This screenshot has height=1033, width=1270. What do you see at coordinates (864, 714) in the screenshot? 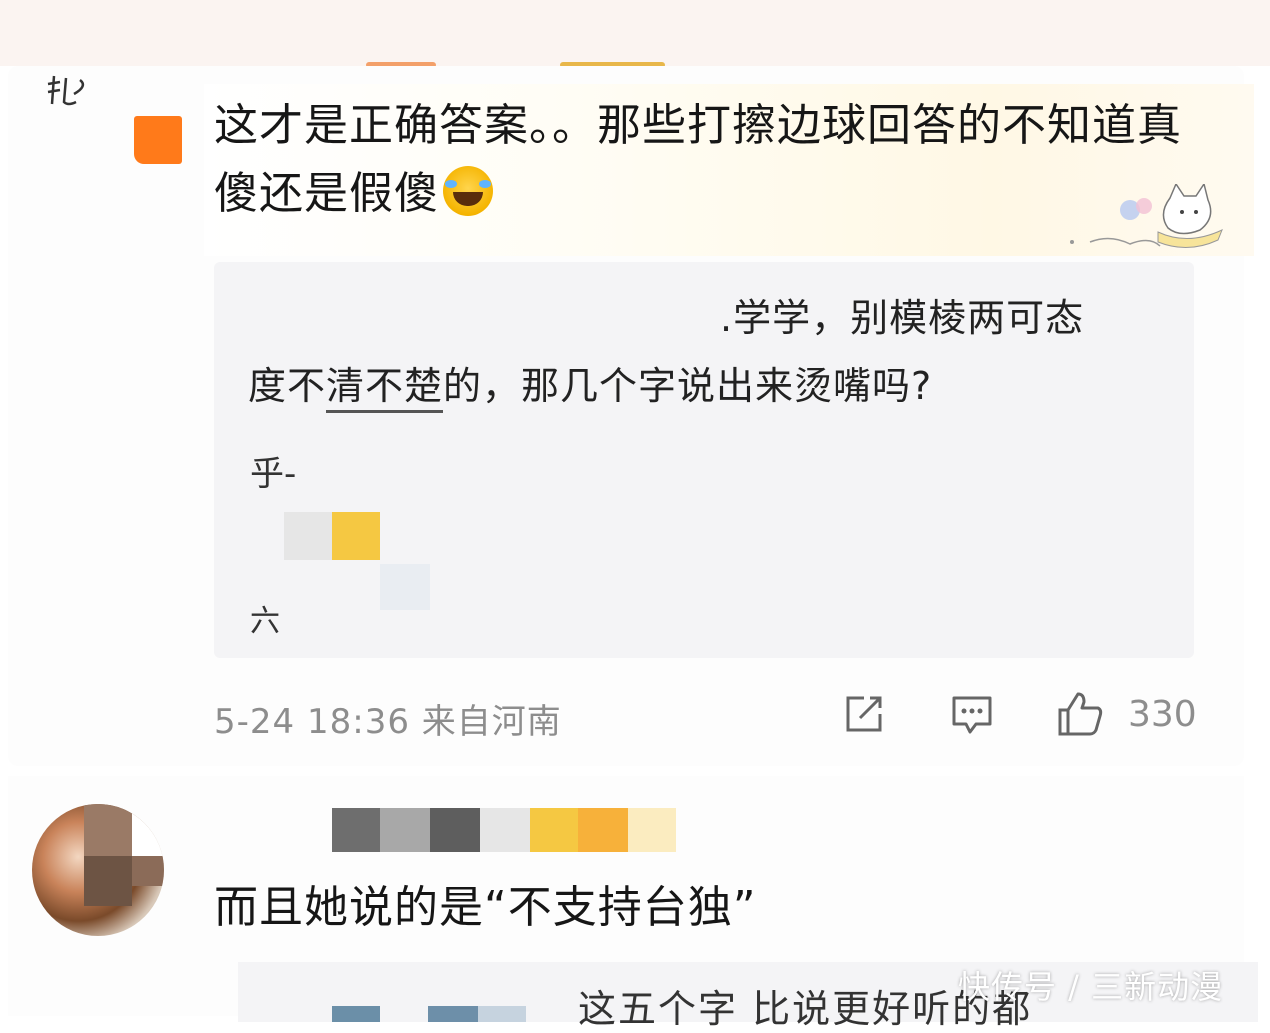
I see `share-icon` at bounding box center [864, 714].